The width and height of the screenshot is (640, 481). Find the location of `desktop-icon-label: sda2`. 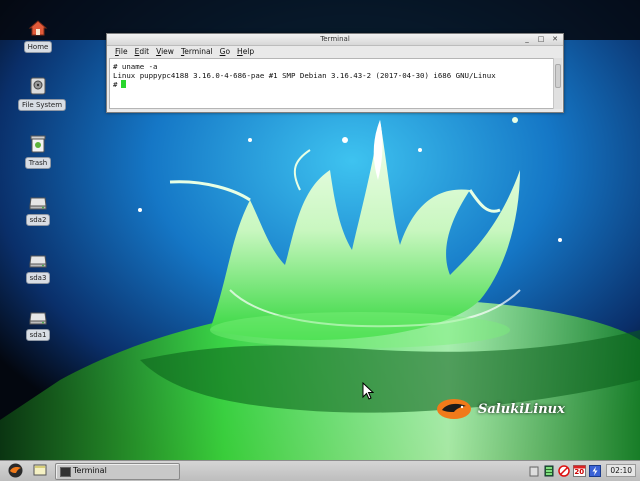

desktop-icon-label: sda2 is located at coordinates (38, 220).